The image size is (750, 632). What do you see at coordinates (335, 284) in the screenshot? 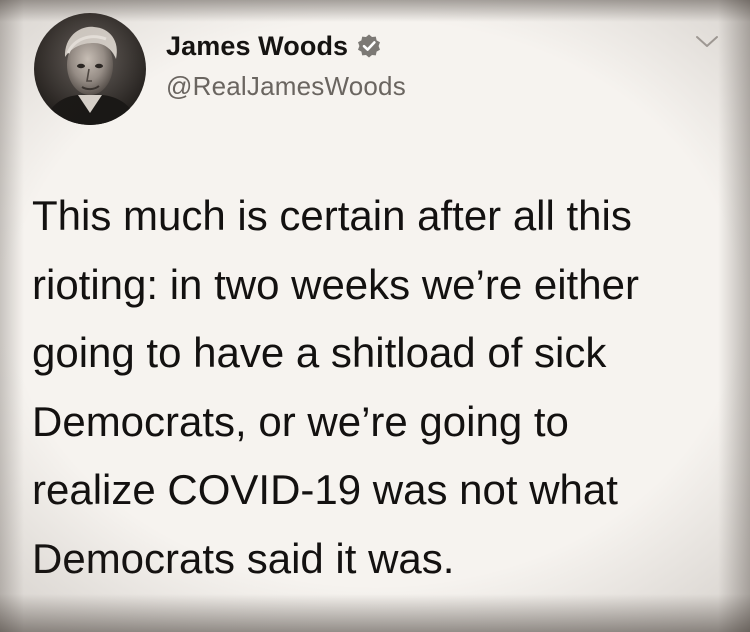
I see `tweet-line: rioting: in two weeks we’re either` at bounding box center [335, 284].